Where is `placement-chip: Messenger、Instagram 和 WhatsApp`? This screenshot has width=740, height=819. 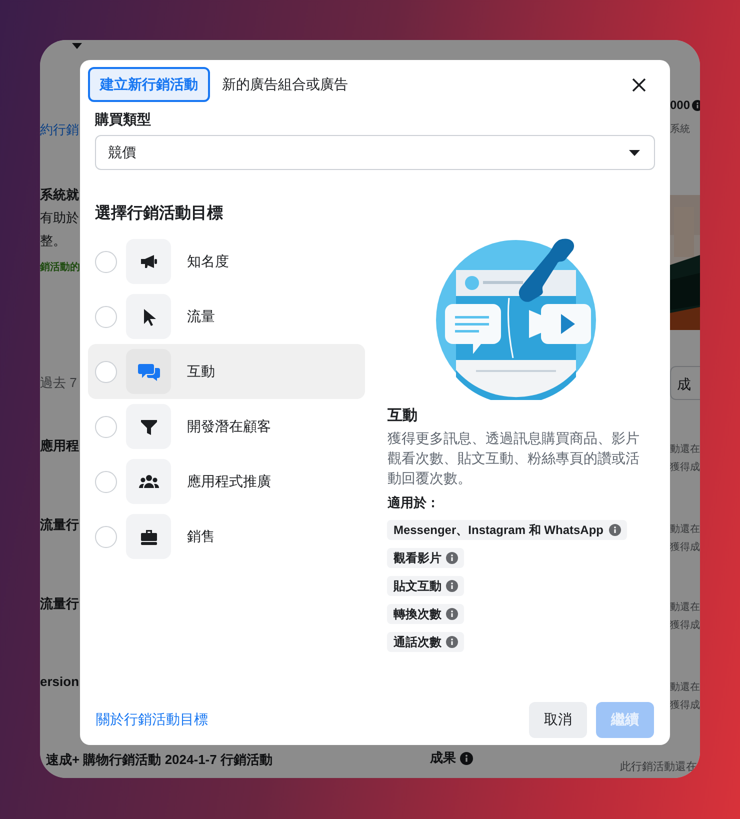
placement-chip: Messenger、Instagram 和 WhatsApp is located at coordinates (506, 530).